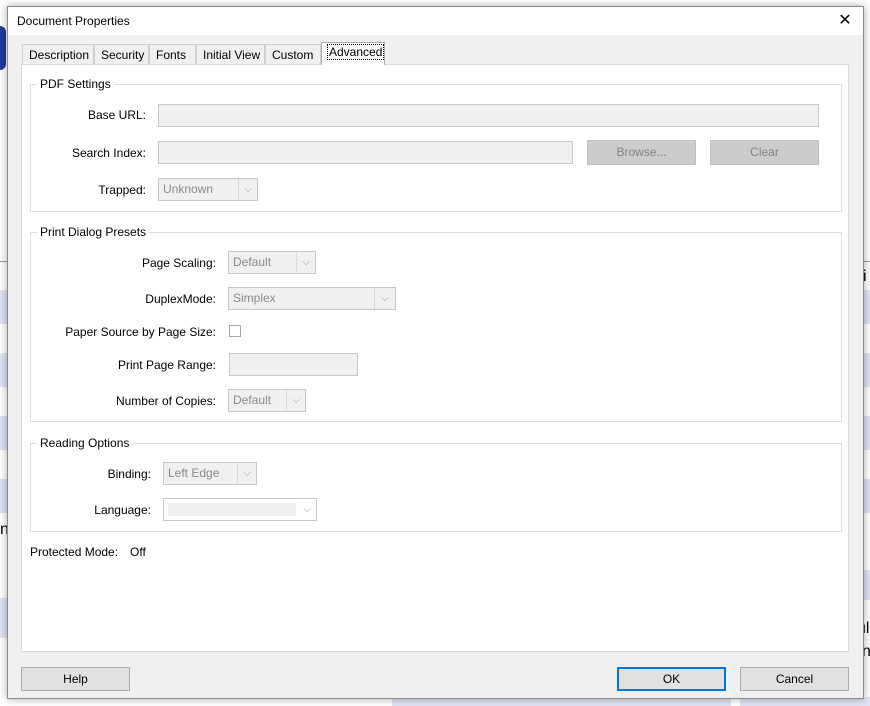 The width and height of the screenshot is (870, 706). I want to click on protected-mode-label: Protected Mode:, so click(74, 552).